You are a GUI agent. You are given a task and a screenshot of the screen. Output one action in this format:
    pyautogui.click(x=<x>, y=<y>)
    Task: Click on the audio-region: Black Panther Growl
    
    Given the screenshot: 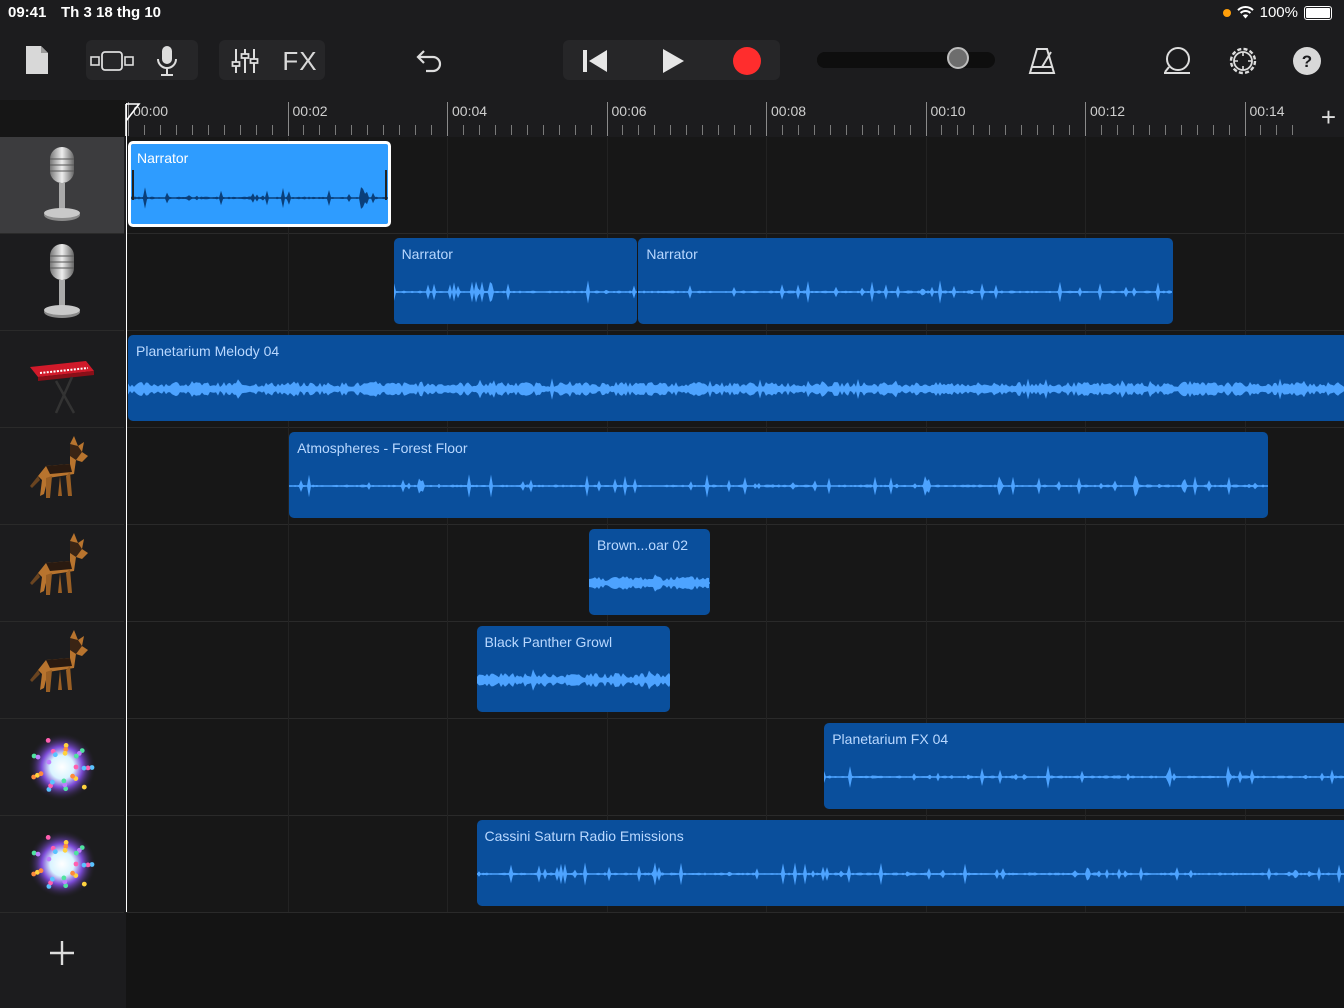 What is the action you would take?
    pyautogui.click(x=573, y=669)
    